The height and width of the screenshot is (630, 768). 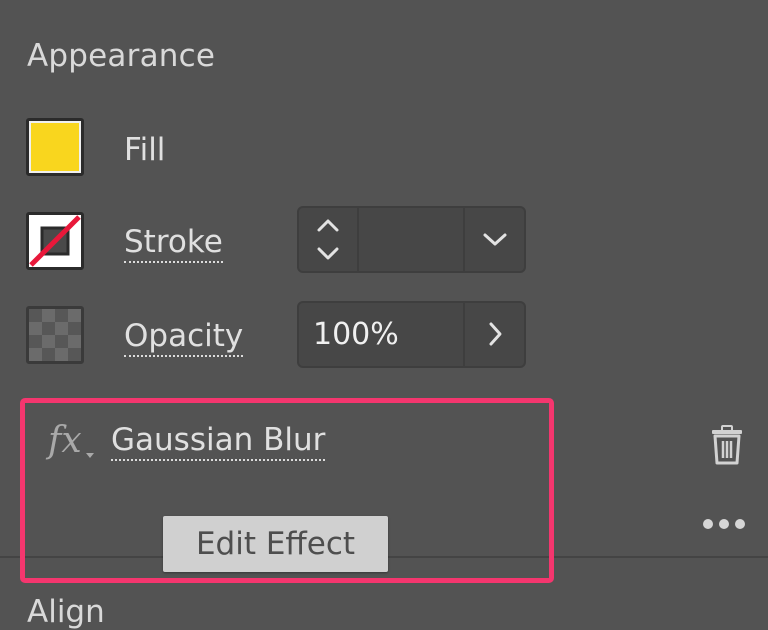 What do you see at coordinates (65, 440) in the screenshot?
I see `fx-icon: fx` at bounding box center [65, 440].